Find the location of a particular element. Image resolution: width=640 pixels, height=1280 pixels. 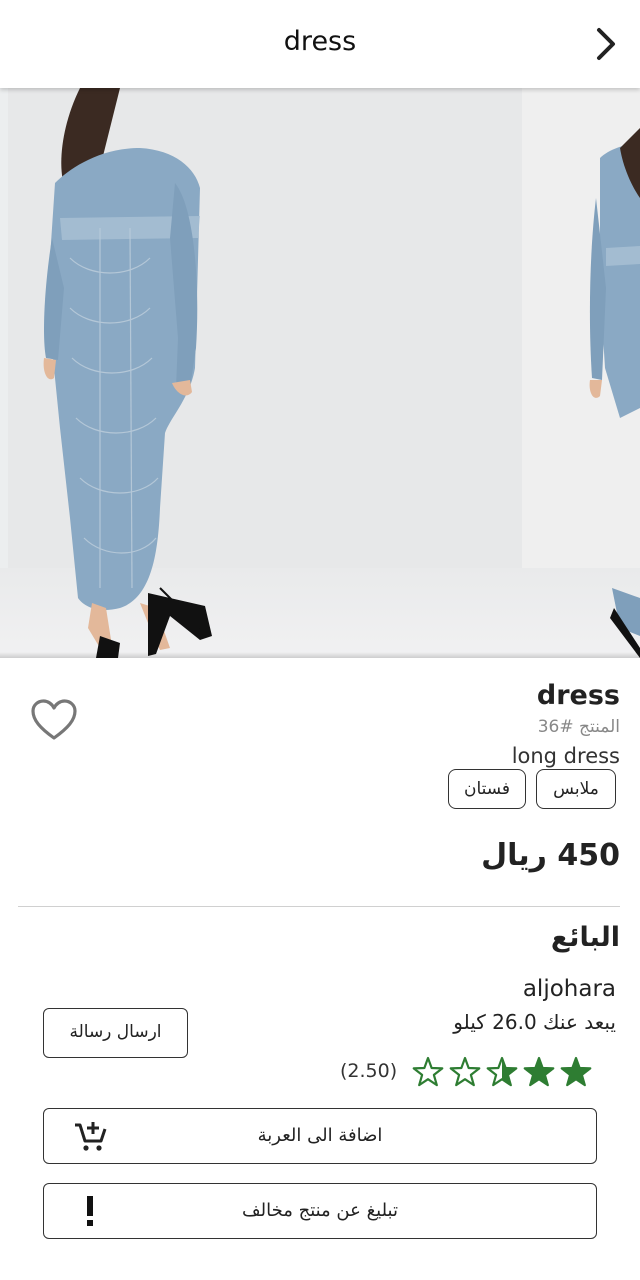

chevron-right-icon is located at coordinates (606, 44).